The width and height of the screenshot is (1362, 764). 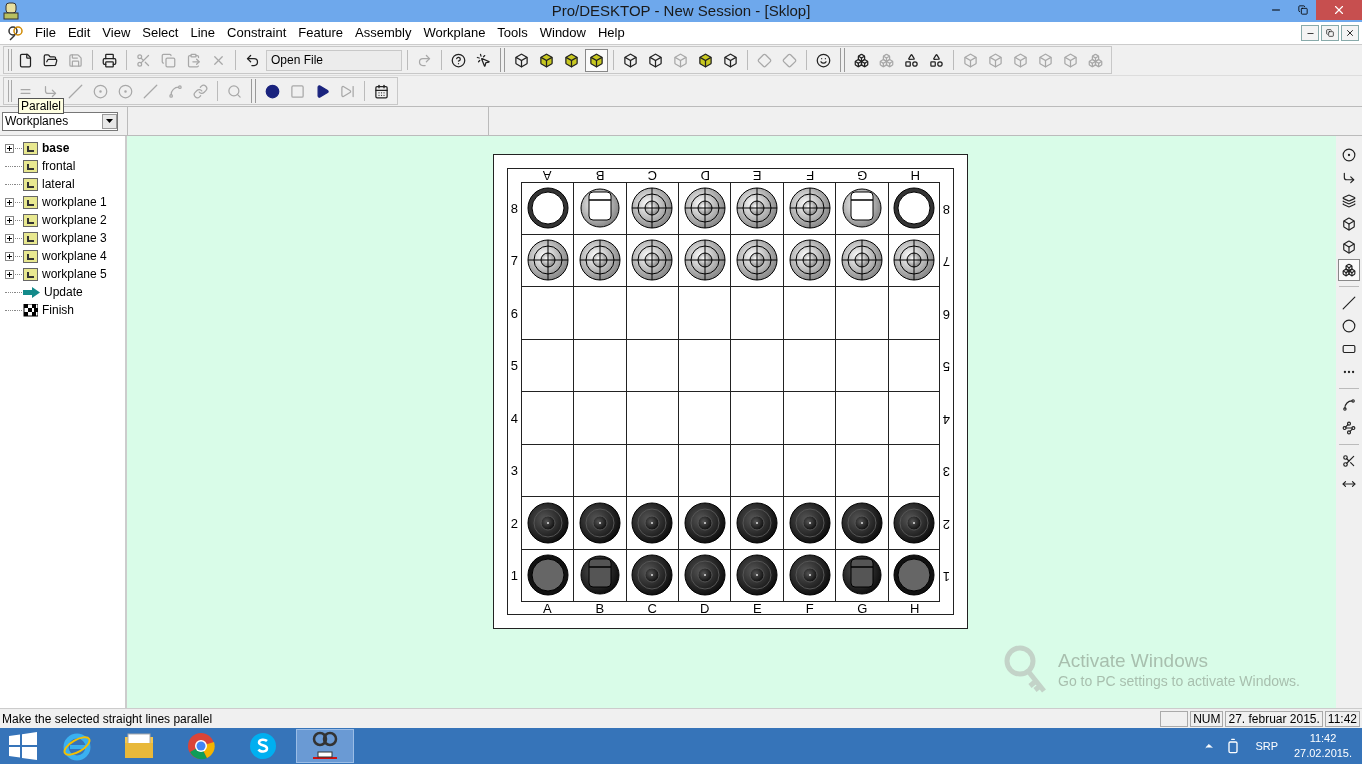 I want to click on open-icon, so click(x=50, y=60).